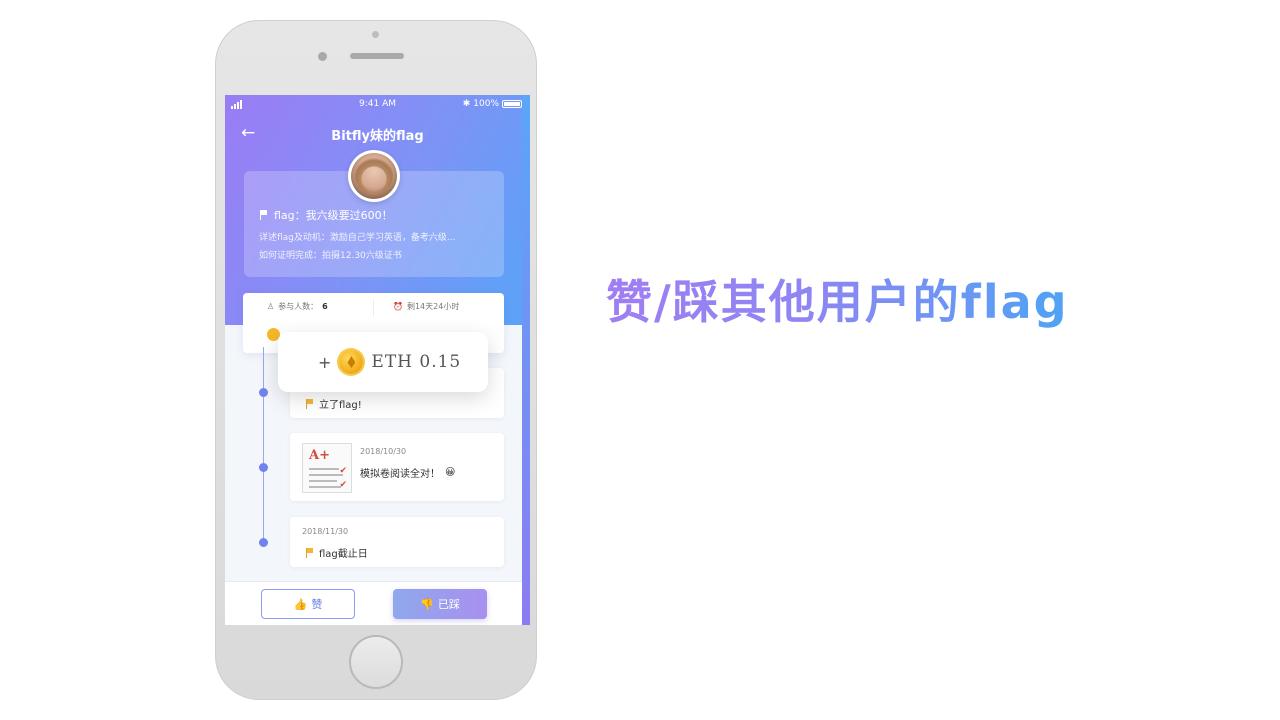 The height and width of the screenshot is (720, 1280). Describe the element at coordinates (317, 604) in the screenshot. I see `like-label: 赞` at that location.